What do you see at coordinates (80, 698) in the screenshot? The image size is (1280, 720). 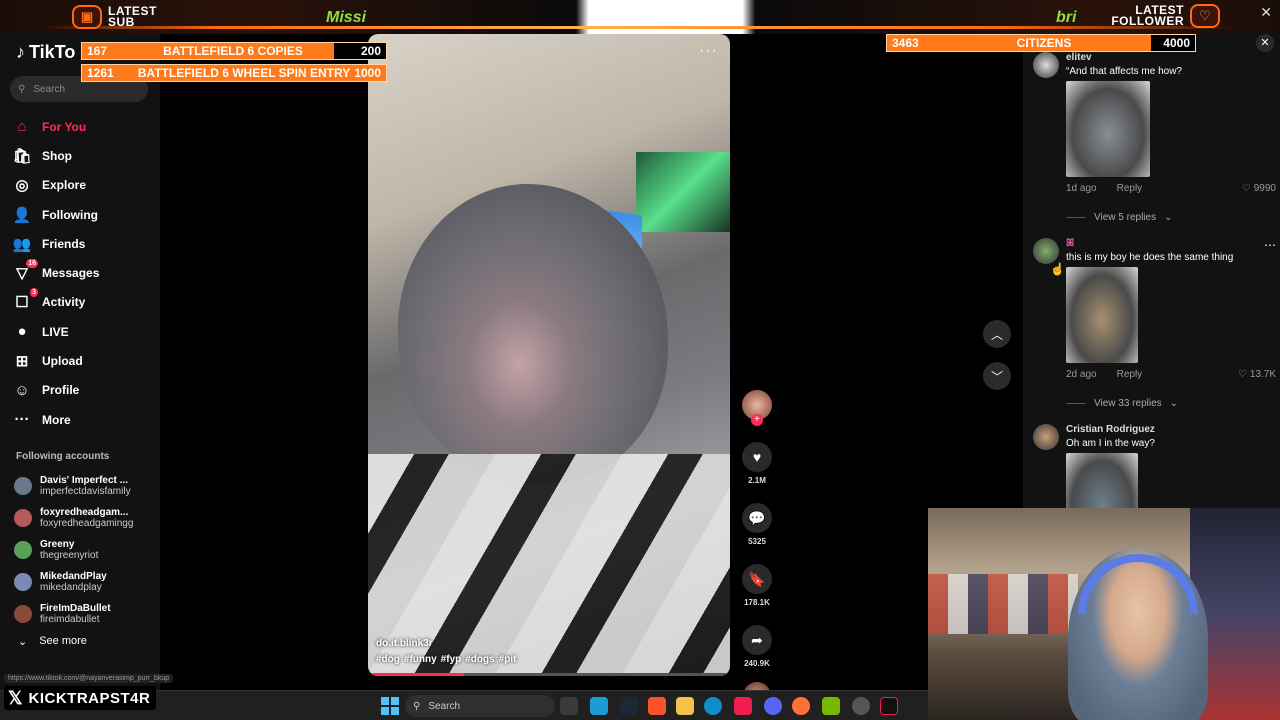 I see `x-handle-overlay: 𝕏 KICKTRAPST4R` at bounding box center [80, 698].